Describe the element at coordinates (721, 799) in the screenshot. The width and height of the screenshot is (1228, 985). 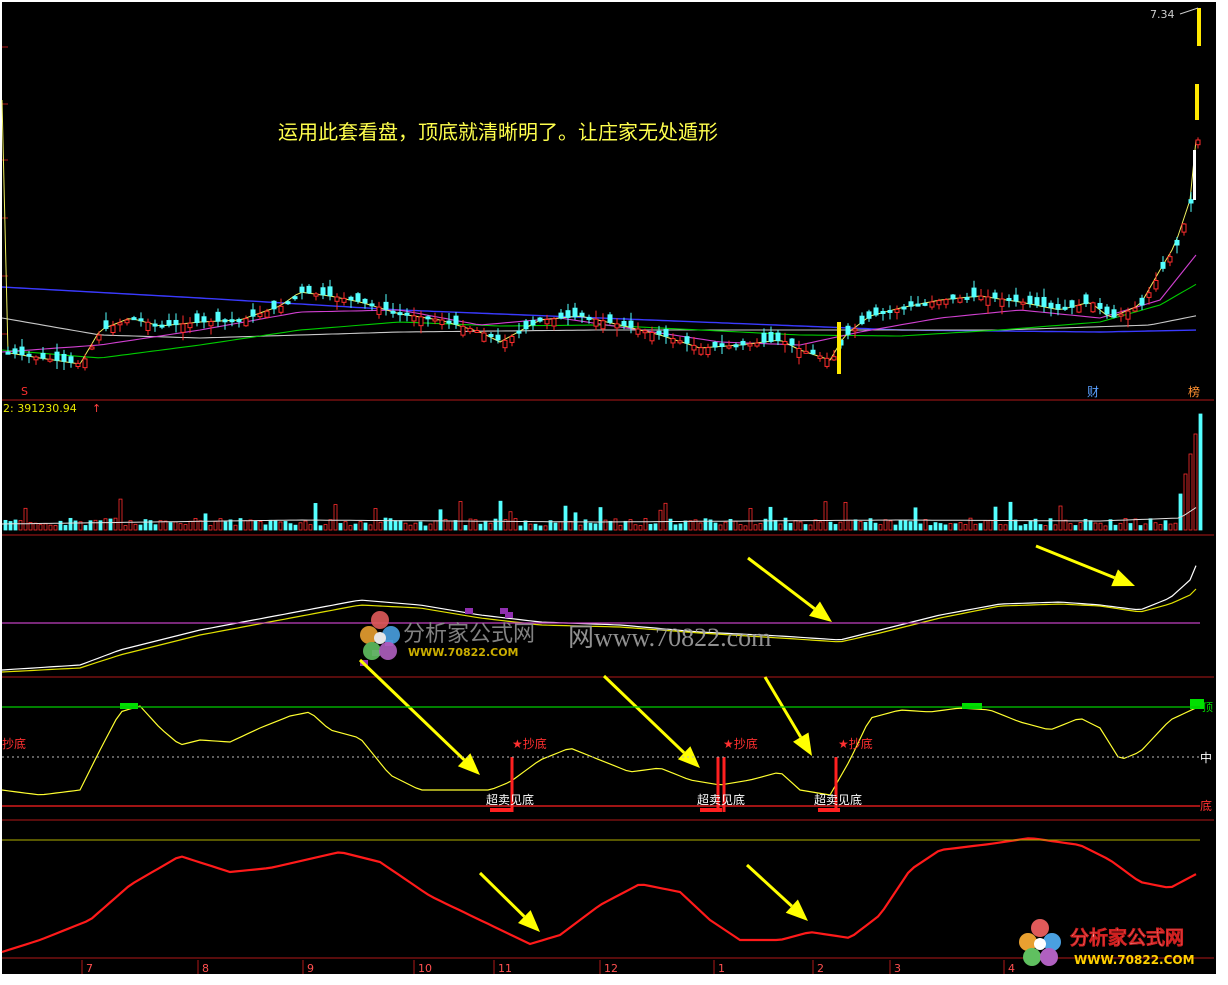
I see `signal-oversold-2: 超卖见底` at that location.